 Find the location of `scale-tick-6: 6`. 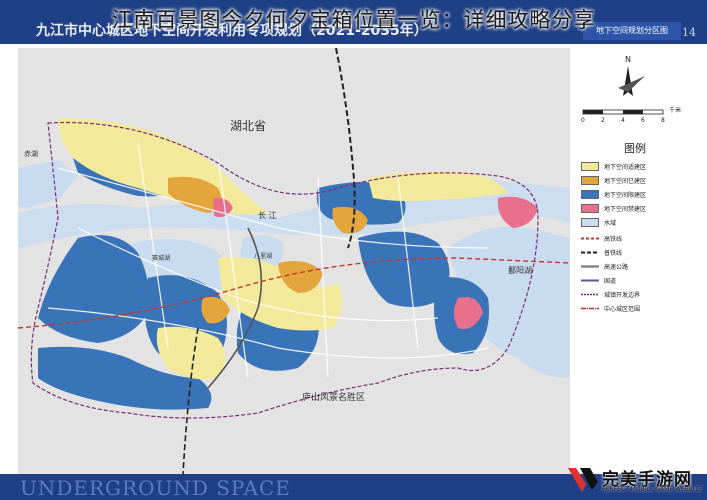

scale-tick-6: 6 is located at coordinates (643, 120).